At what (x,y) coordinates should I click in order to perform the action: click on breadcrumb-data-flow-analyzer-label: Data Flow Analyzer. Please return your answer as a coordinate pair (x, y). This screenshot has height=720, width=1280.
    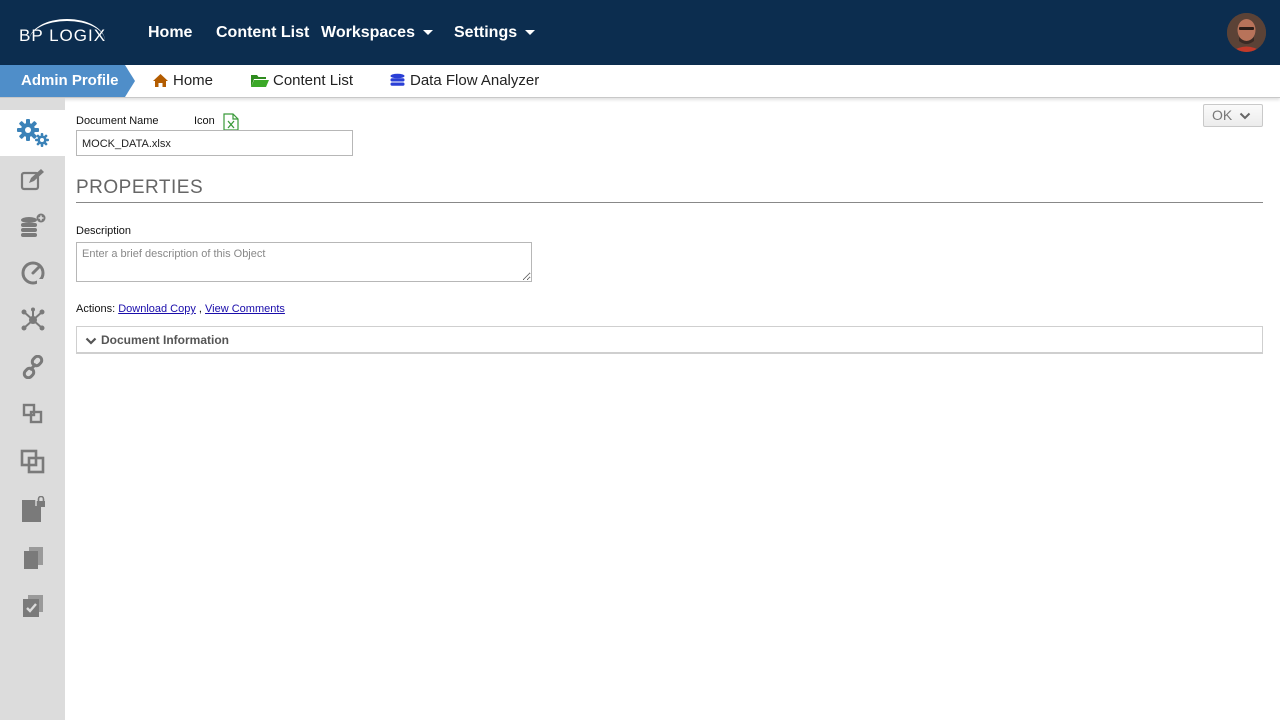
    Looking at the image, I should click on (475, 80).